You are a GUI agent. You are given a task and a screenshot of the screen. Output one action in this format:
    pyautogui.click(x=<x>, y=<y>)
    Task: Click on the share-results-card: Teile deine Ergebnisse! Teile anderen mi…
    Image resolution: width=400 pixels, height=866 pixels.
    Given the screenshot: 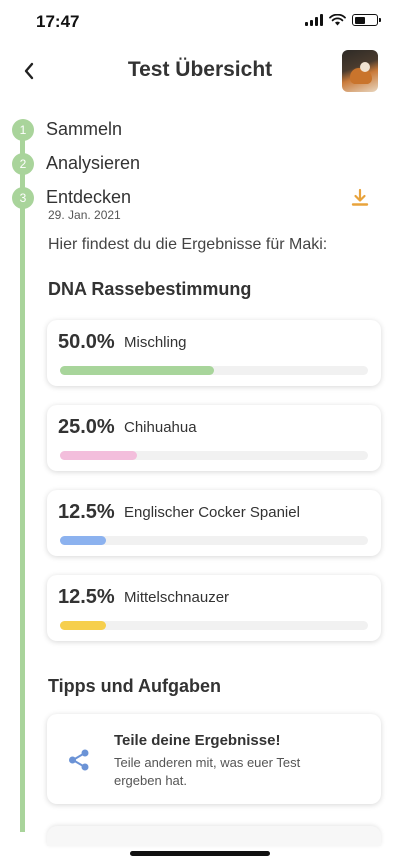 What is the action you would take?
    pyautogui.click(x=214, y=759)
    